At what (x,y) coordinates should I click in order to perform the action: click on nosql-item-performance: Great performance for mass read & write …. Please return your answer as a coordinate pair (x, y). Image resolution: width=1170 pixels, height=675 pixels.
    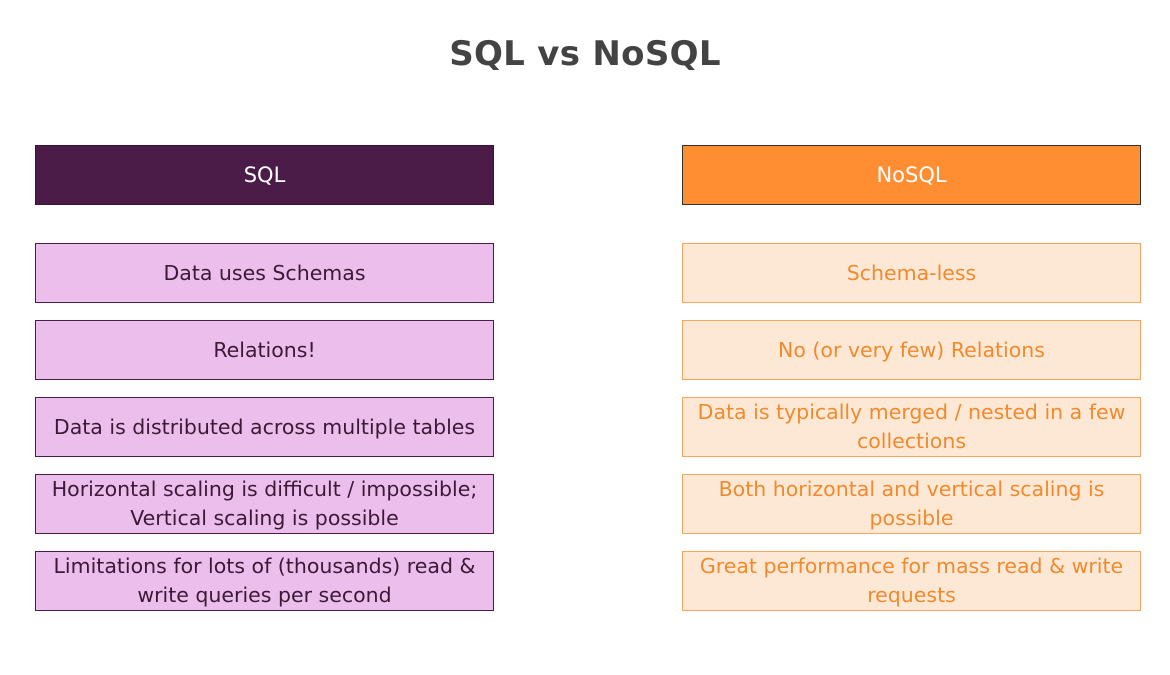
    Looking at the image, I should click on (911, 581).